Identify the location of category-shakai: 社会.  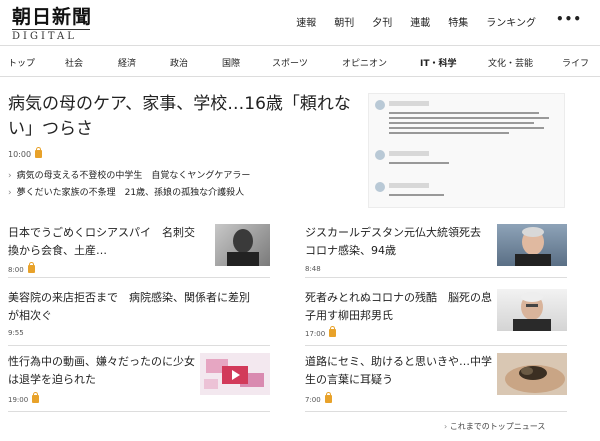
(74, 62).